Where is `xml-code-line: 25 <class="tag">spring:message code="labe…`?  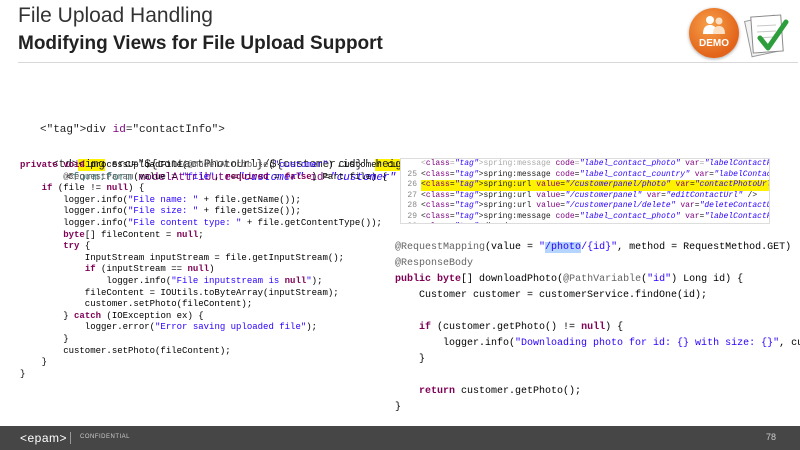
xml-code-line: 25 <class="tag">spring:message code="labe… is located at coordinates (585, 175).